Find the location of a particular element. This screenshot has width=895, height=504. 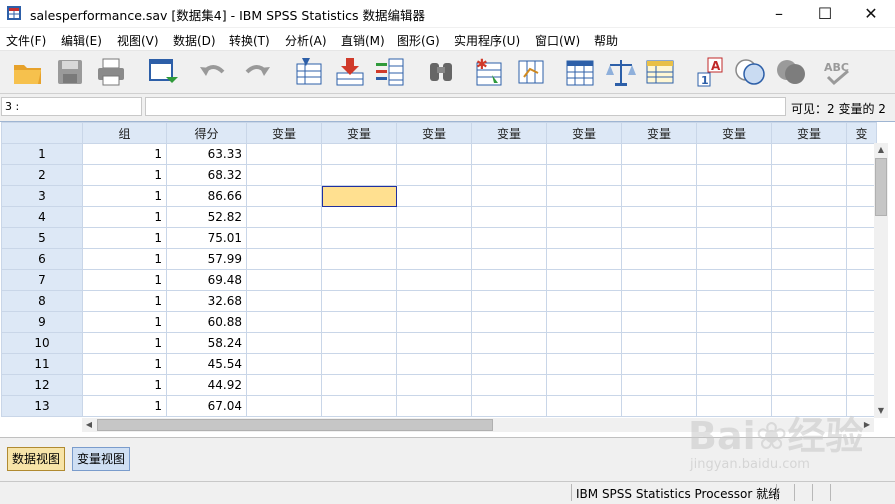

column-header-var: 变 is located at coordinates (861, 133).